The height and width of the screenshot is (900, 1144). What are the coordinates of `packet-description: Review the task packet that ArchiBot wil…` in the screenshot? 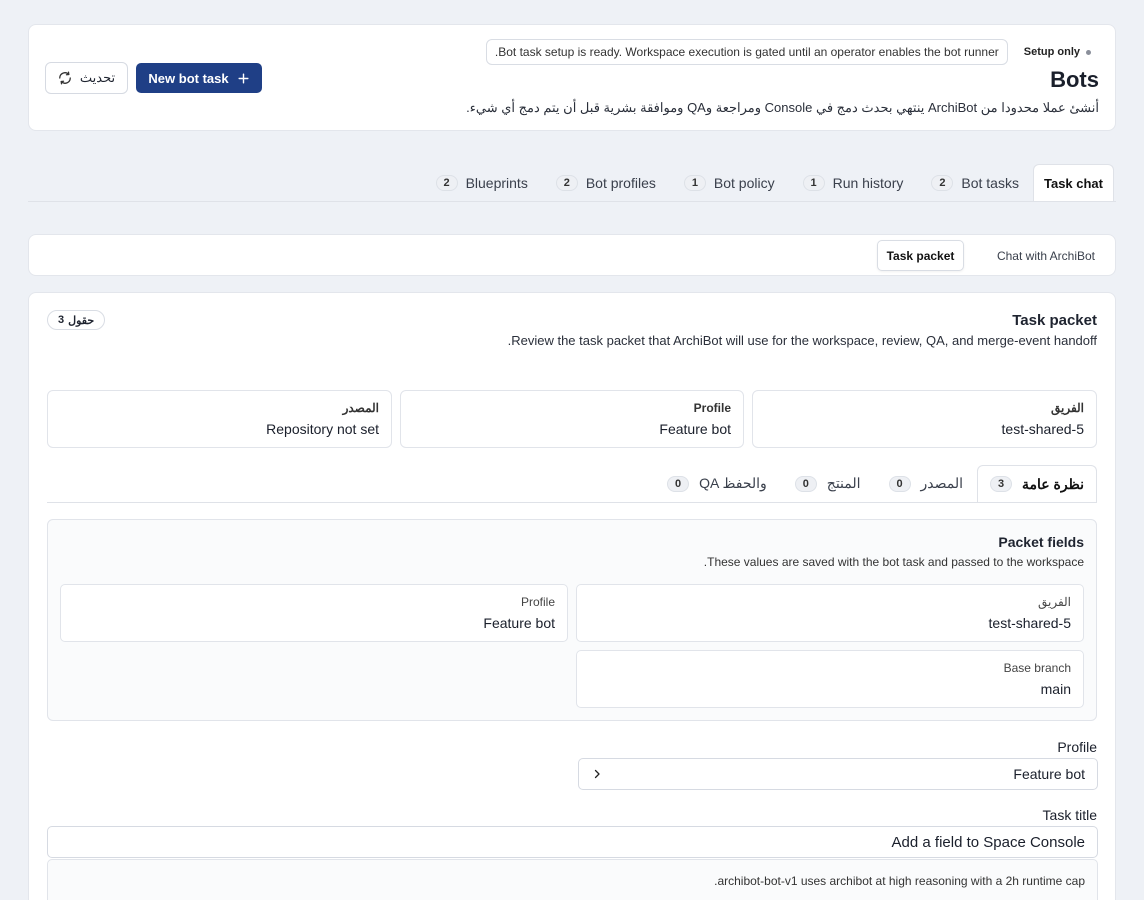 It's located at (802, 340).